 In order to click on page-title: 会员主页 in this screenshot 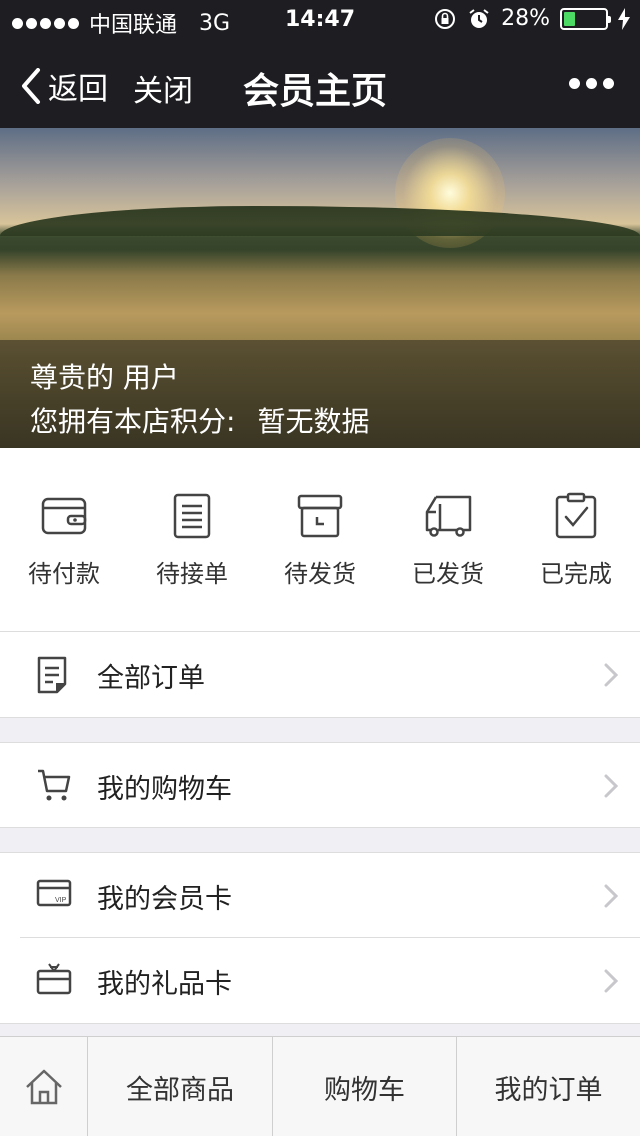, I will do `click(315, 91)`.